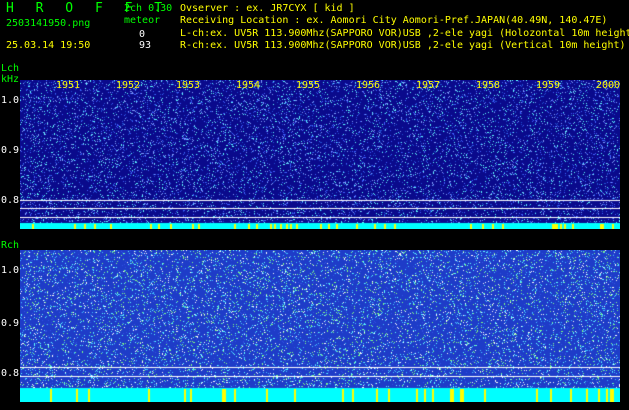 The width and height of the screenshot is (629, 410). Describe the element at coordinates (10, 200) in the screenshot. I see `lch-y-tick-3: 0.8` at that location.